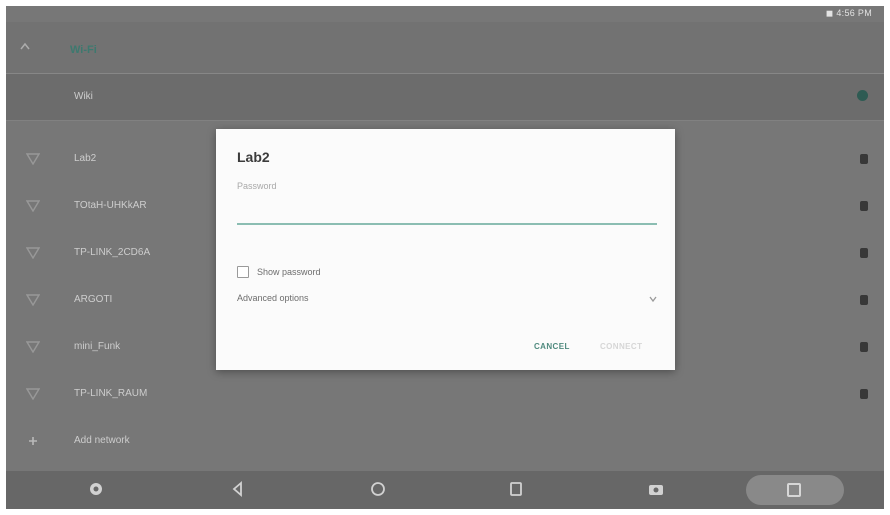 This screenshot has width=890, height=515. Describe the element at coordinates (273, 298) in the screenshot. I see `advanced-options-label: Advanced options` at that location.